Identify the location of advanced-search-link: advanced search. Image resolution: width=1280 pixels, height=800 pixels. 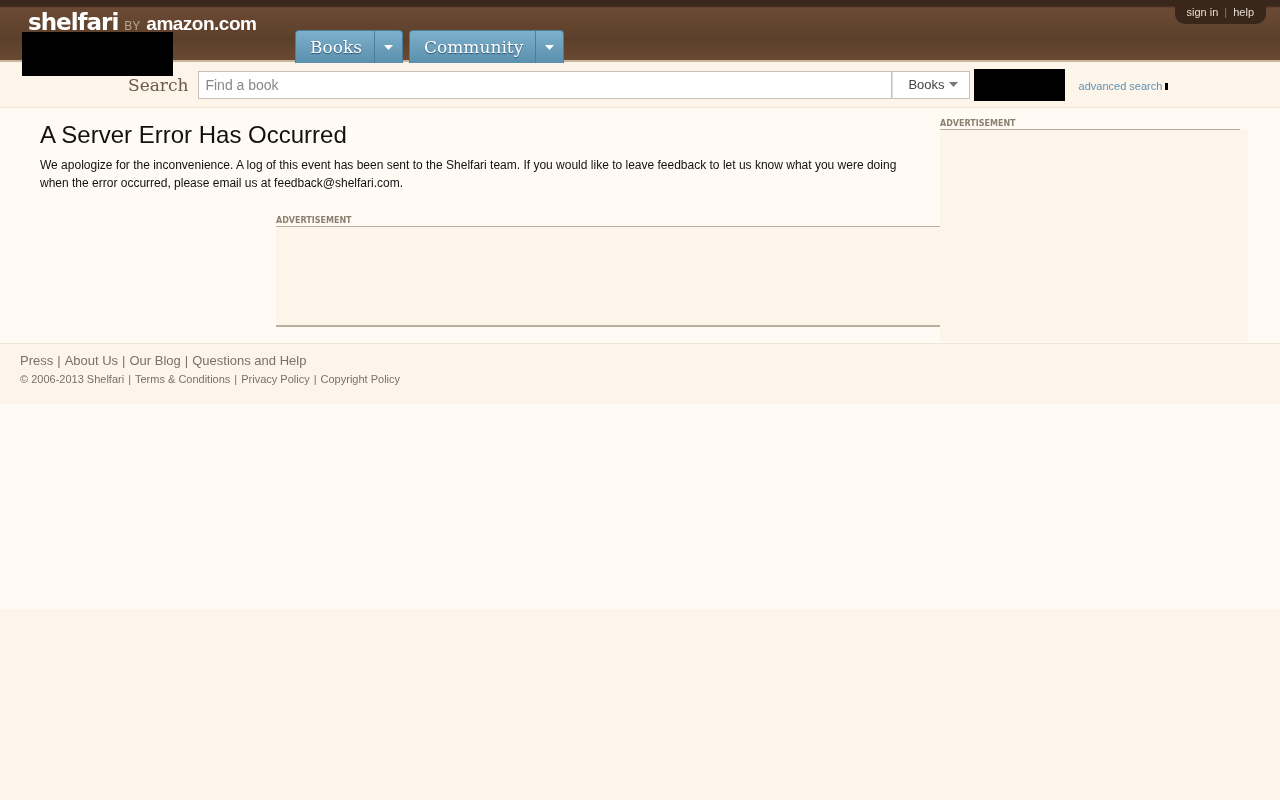
(1120, 85).